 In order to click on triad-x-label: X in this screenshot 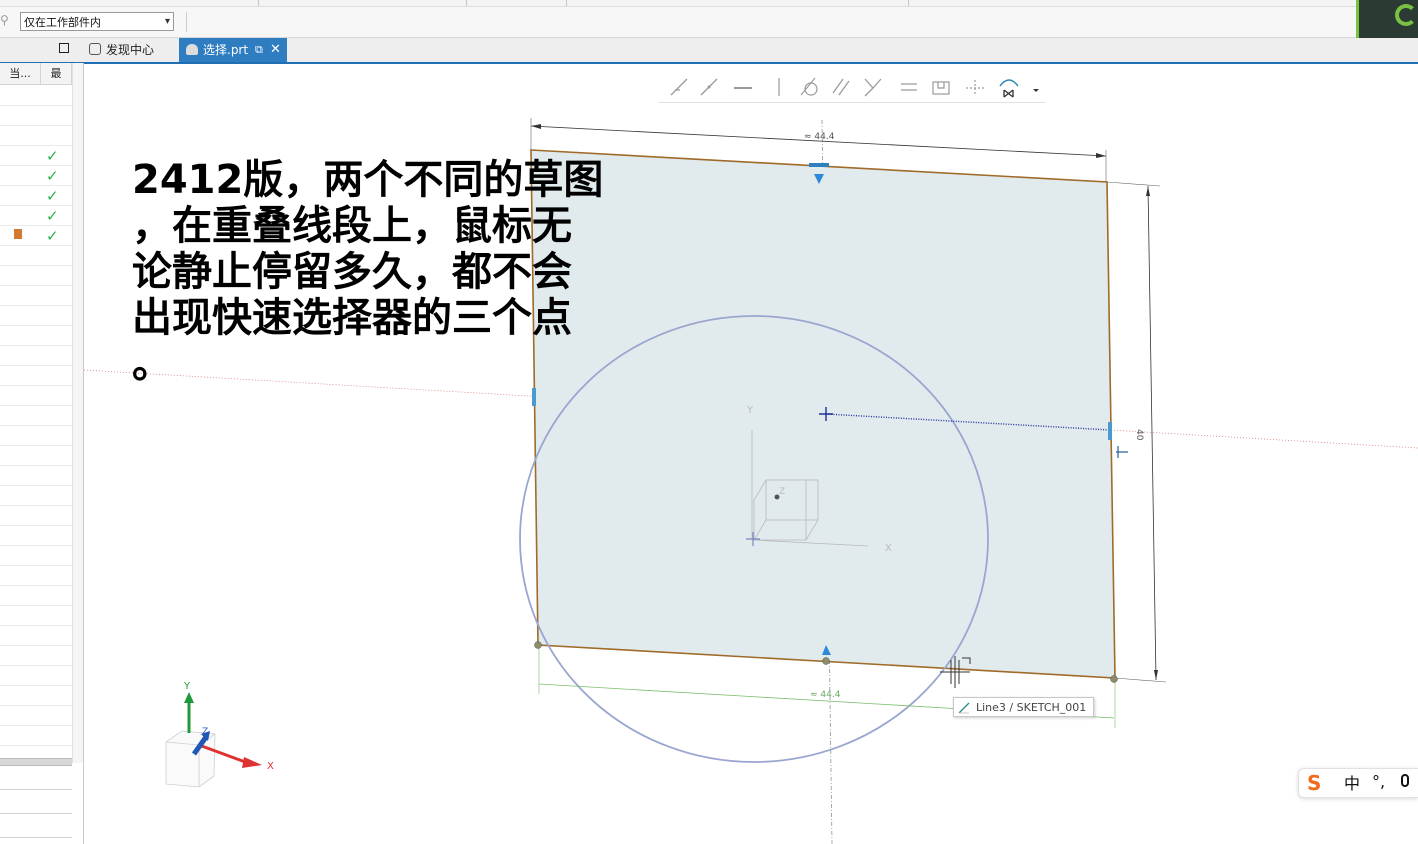, I will do `click(270, 766)`.